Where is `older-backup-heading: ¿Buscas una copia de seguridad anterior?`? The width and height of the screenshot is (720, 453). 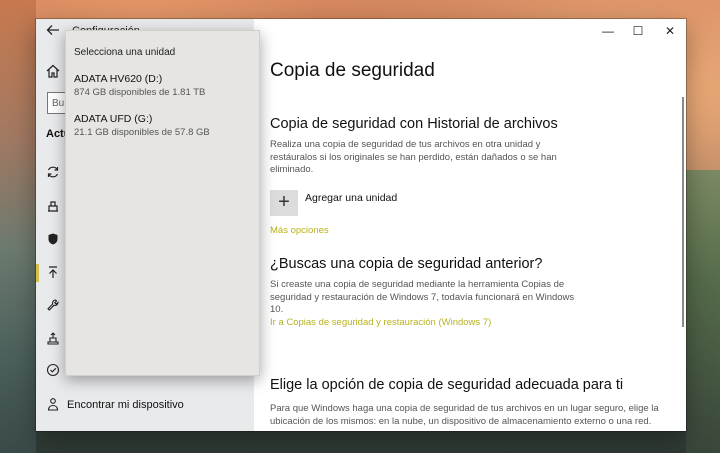
older-backup-heading: ¿Buscas una copia de seguridad anterior? is located at coordinates (406, 264).